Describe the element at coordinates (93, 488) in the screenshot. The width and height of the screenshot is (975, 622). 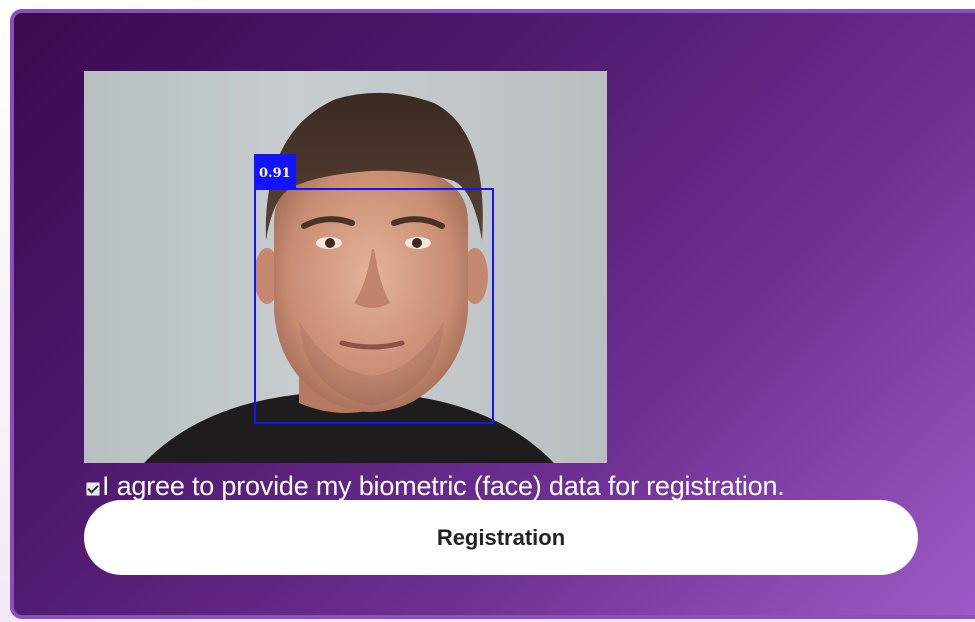
I see `consent-checkbox` at that location.